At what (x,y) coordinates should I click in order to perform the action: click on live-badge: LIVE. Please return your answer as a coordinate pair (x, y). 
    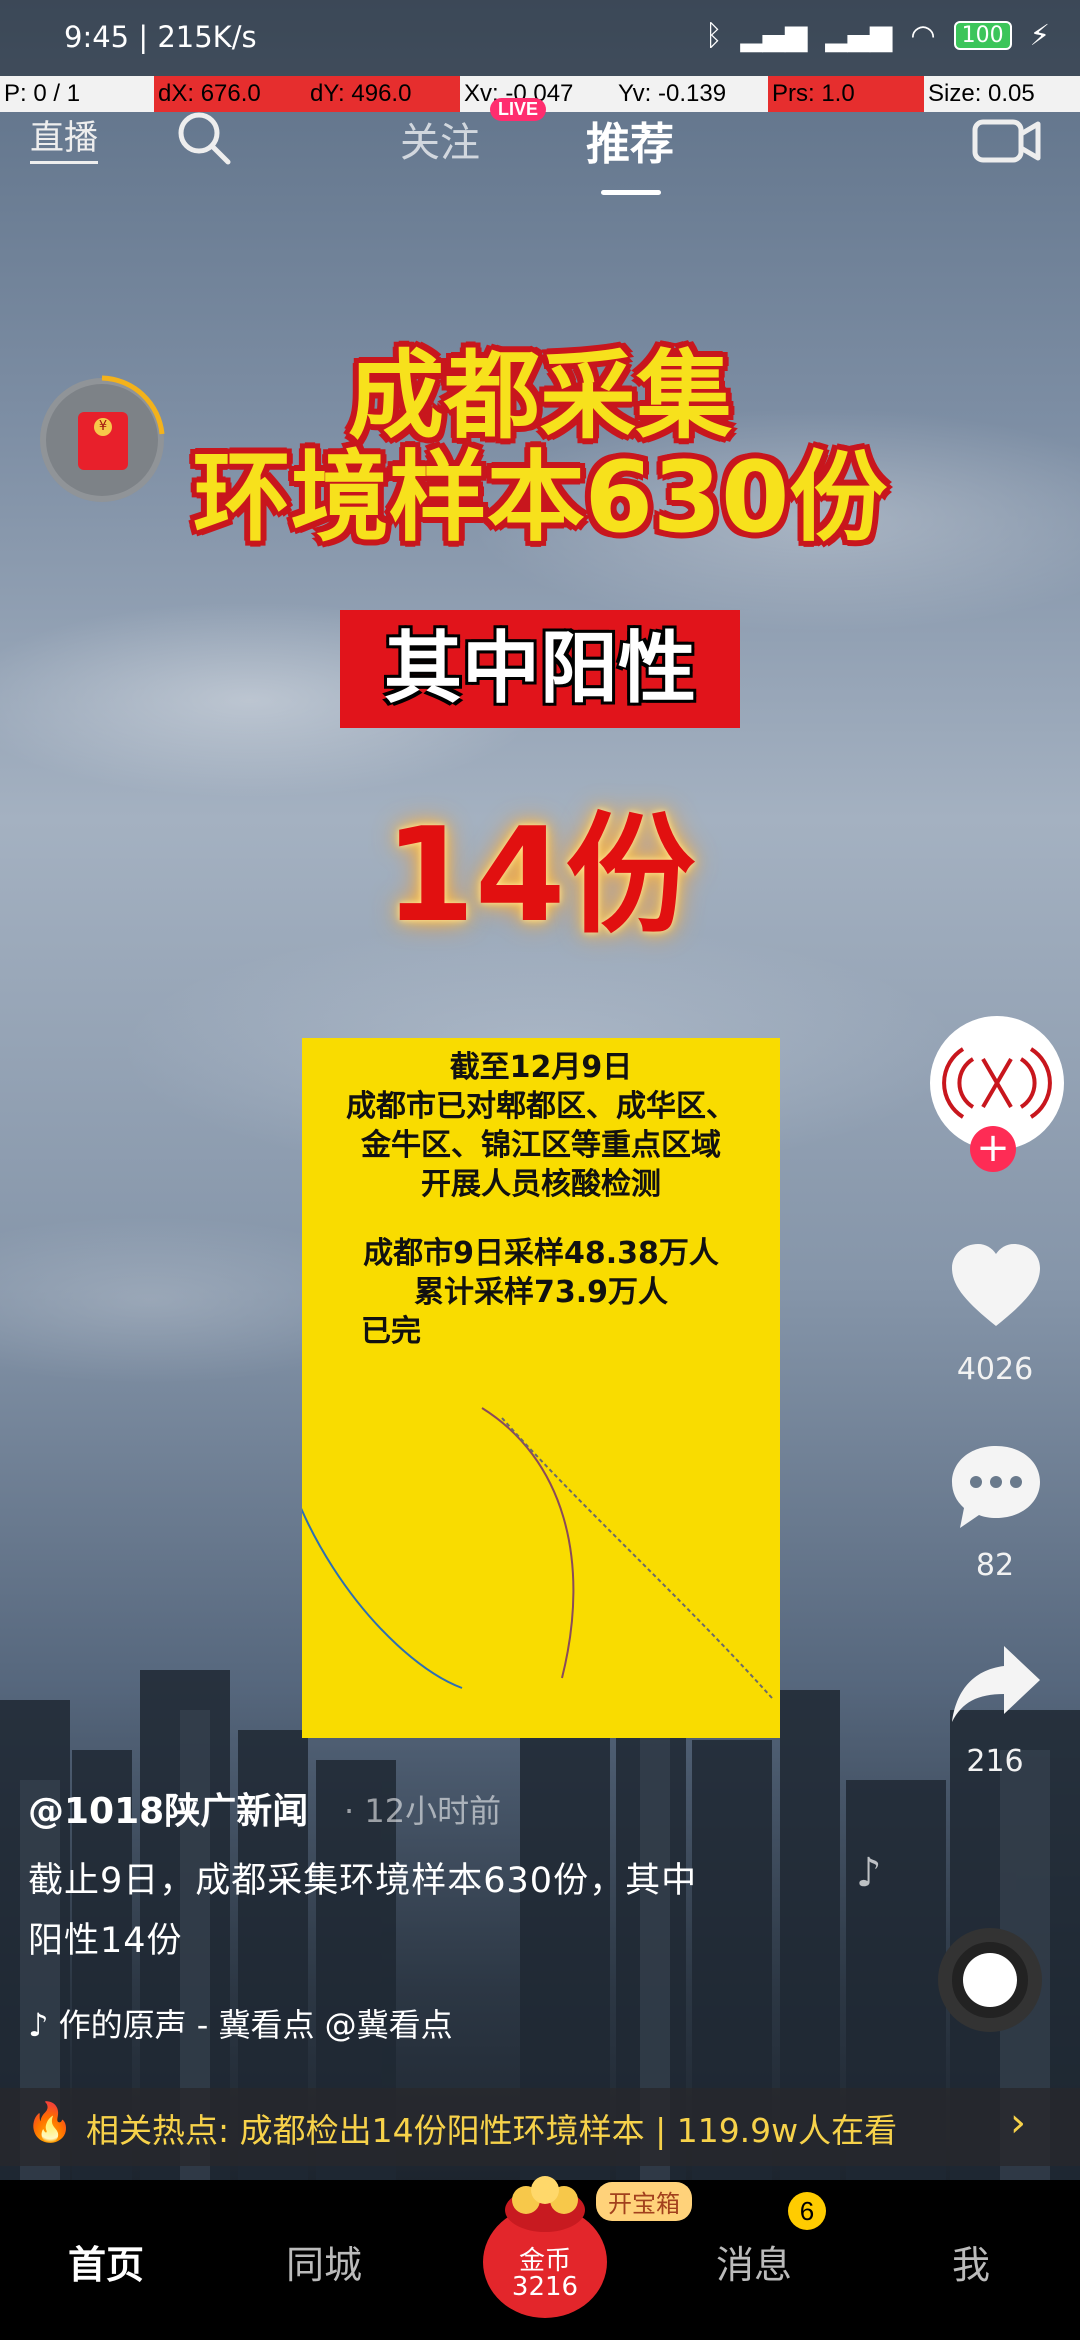
    Looking at the image, I should click on (518, 109).